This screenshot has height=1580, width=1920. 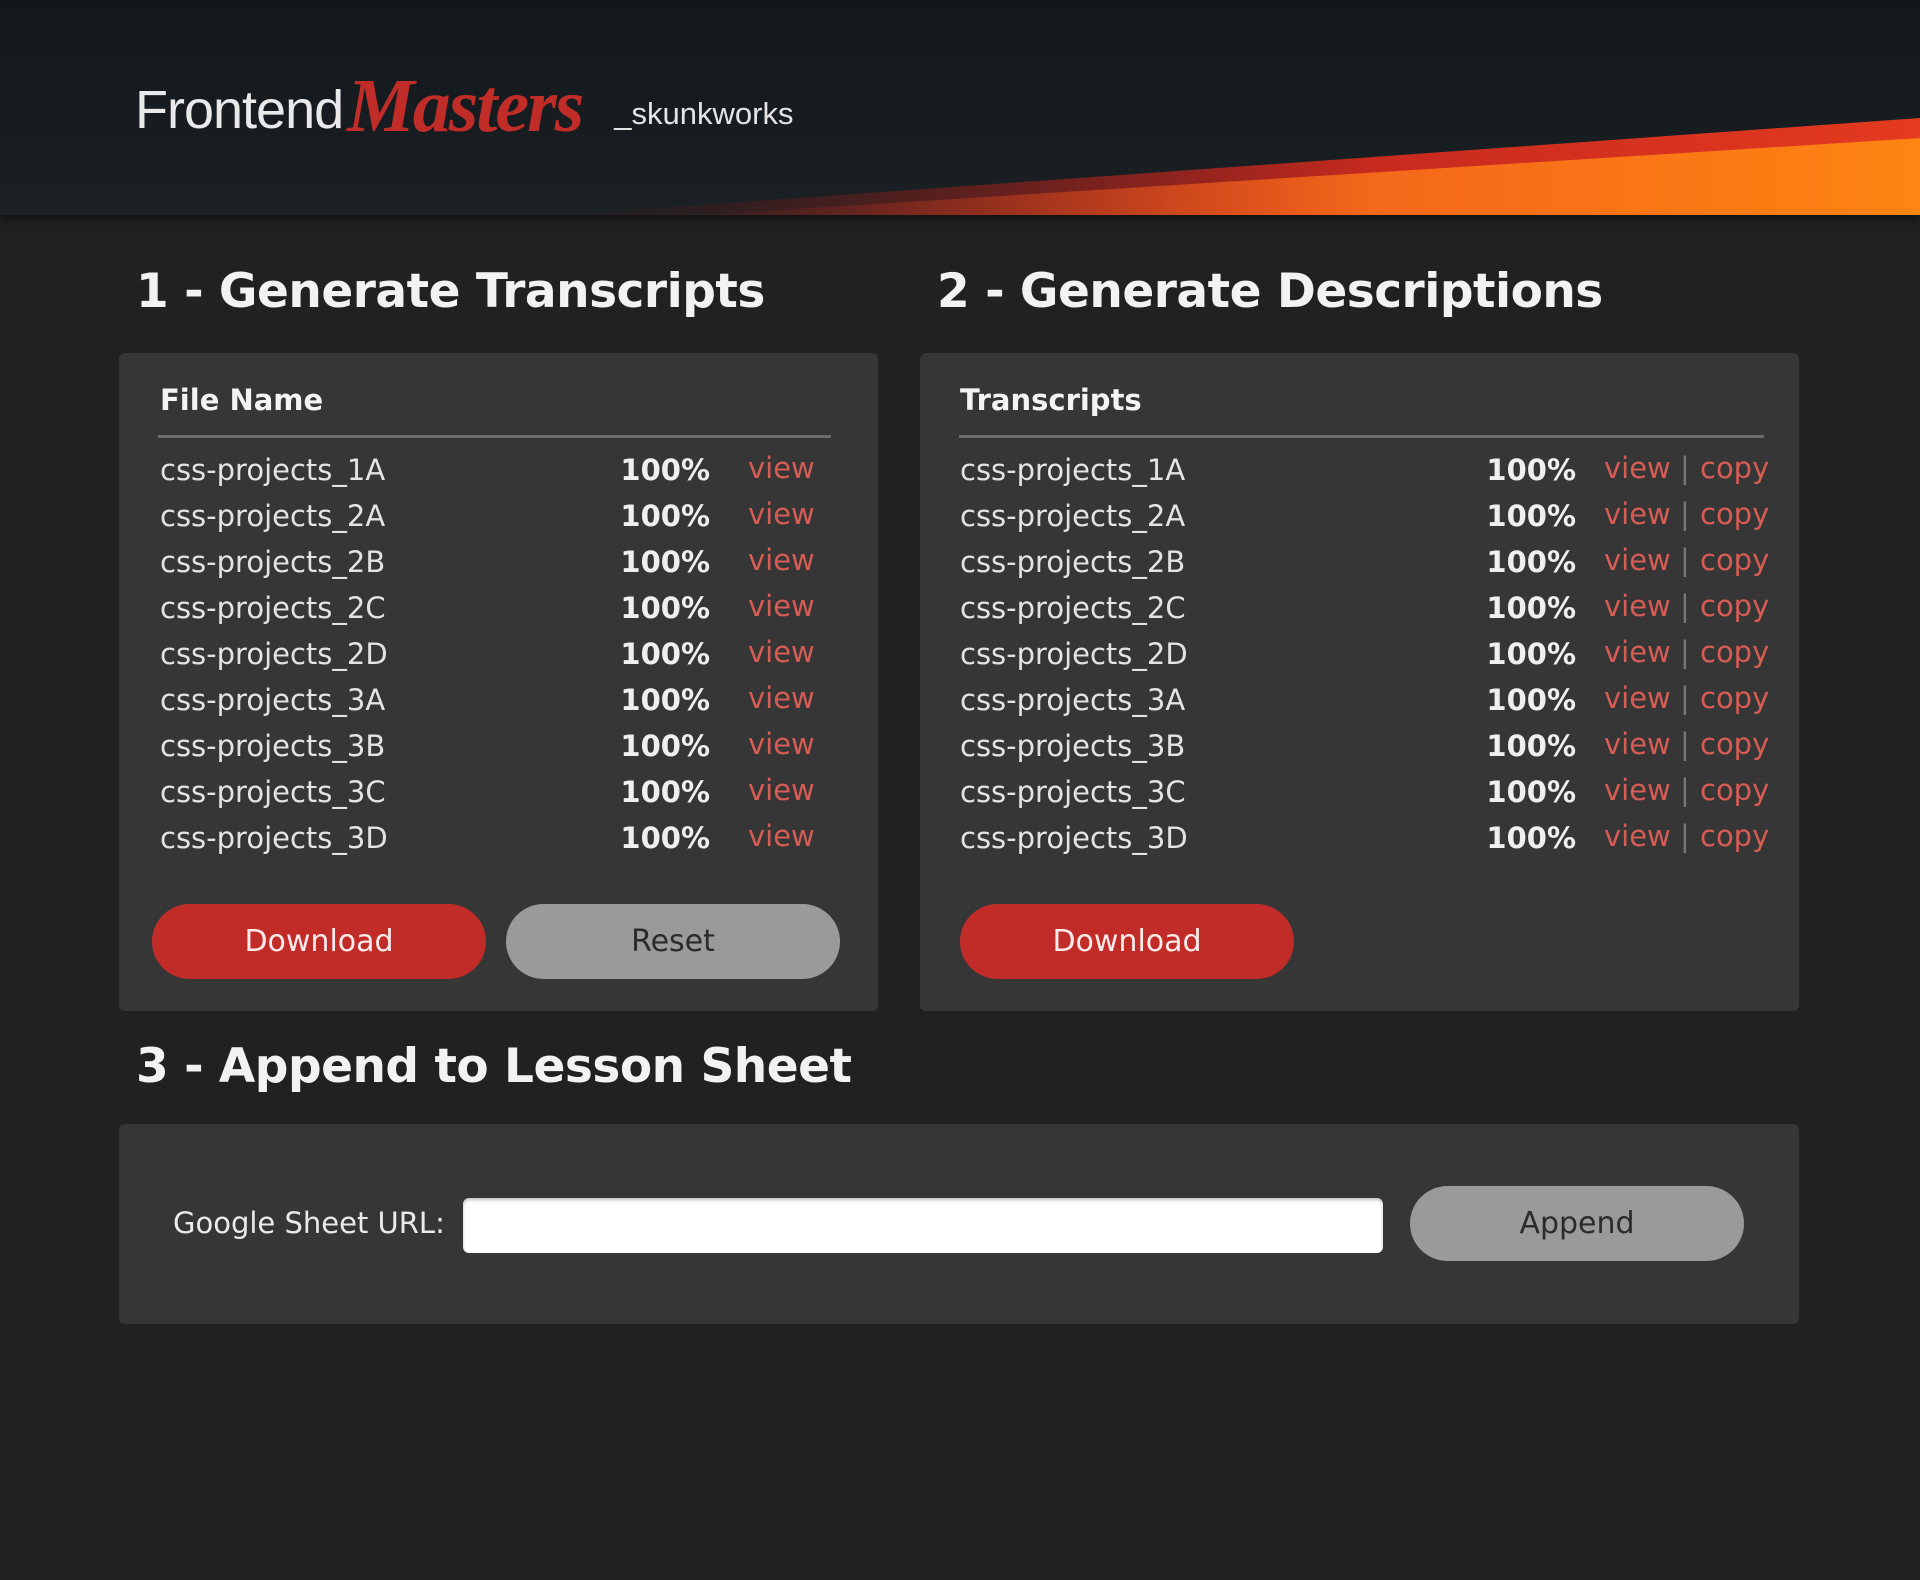 I want to click on append-panel: Google Sheet URL: Append, so click(x=959, y=1224).